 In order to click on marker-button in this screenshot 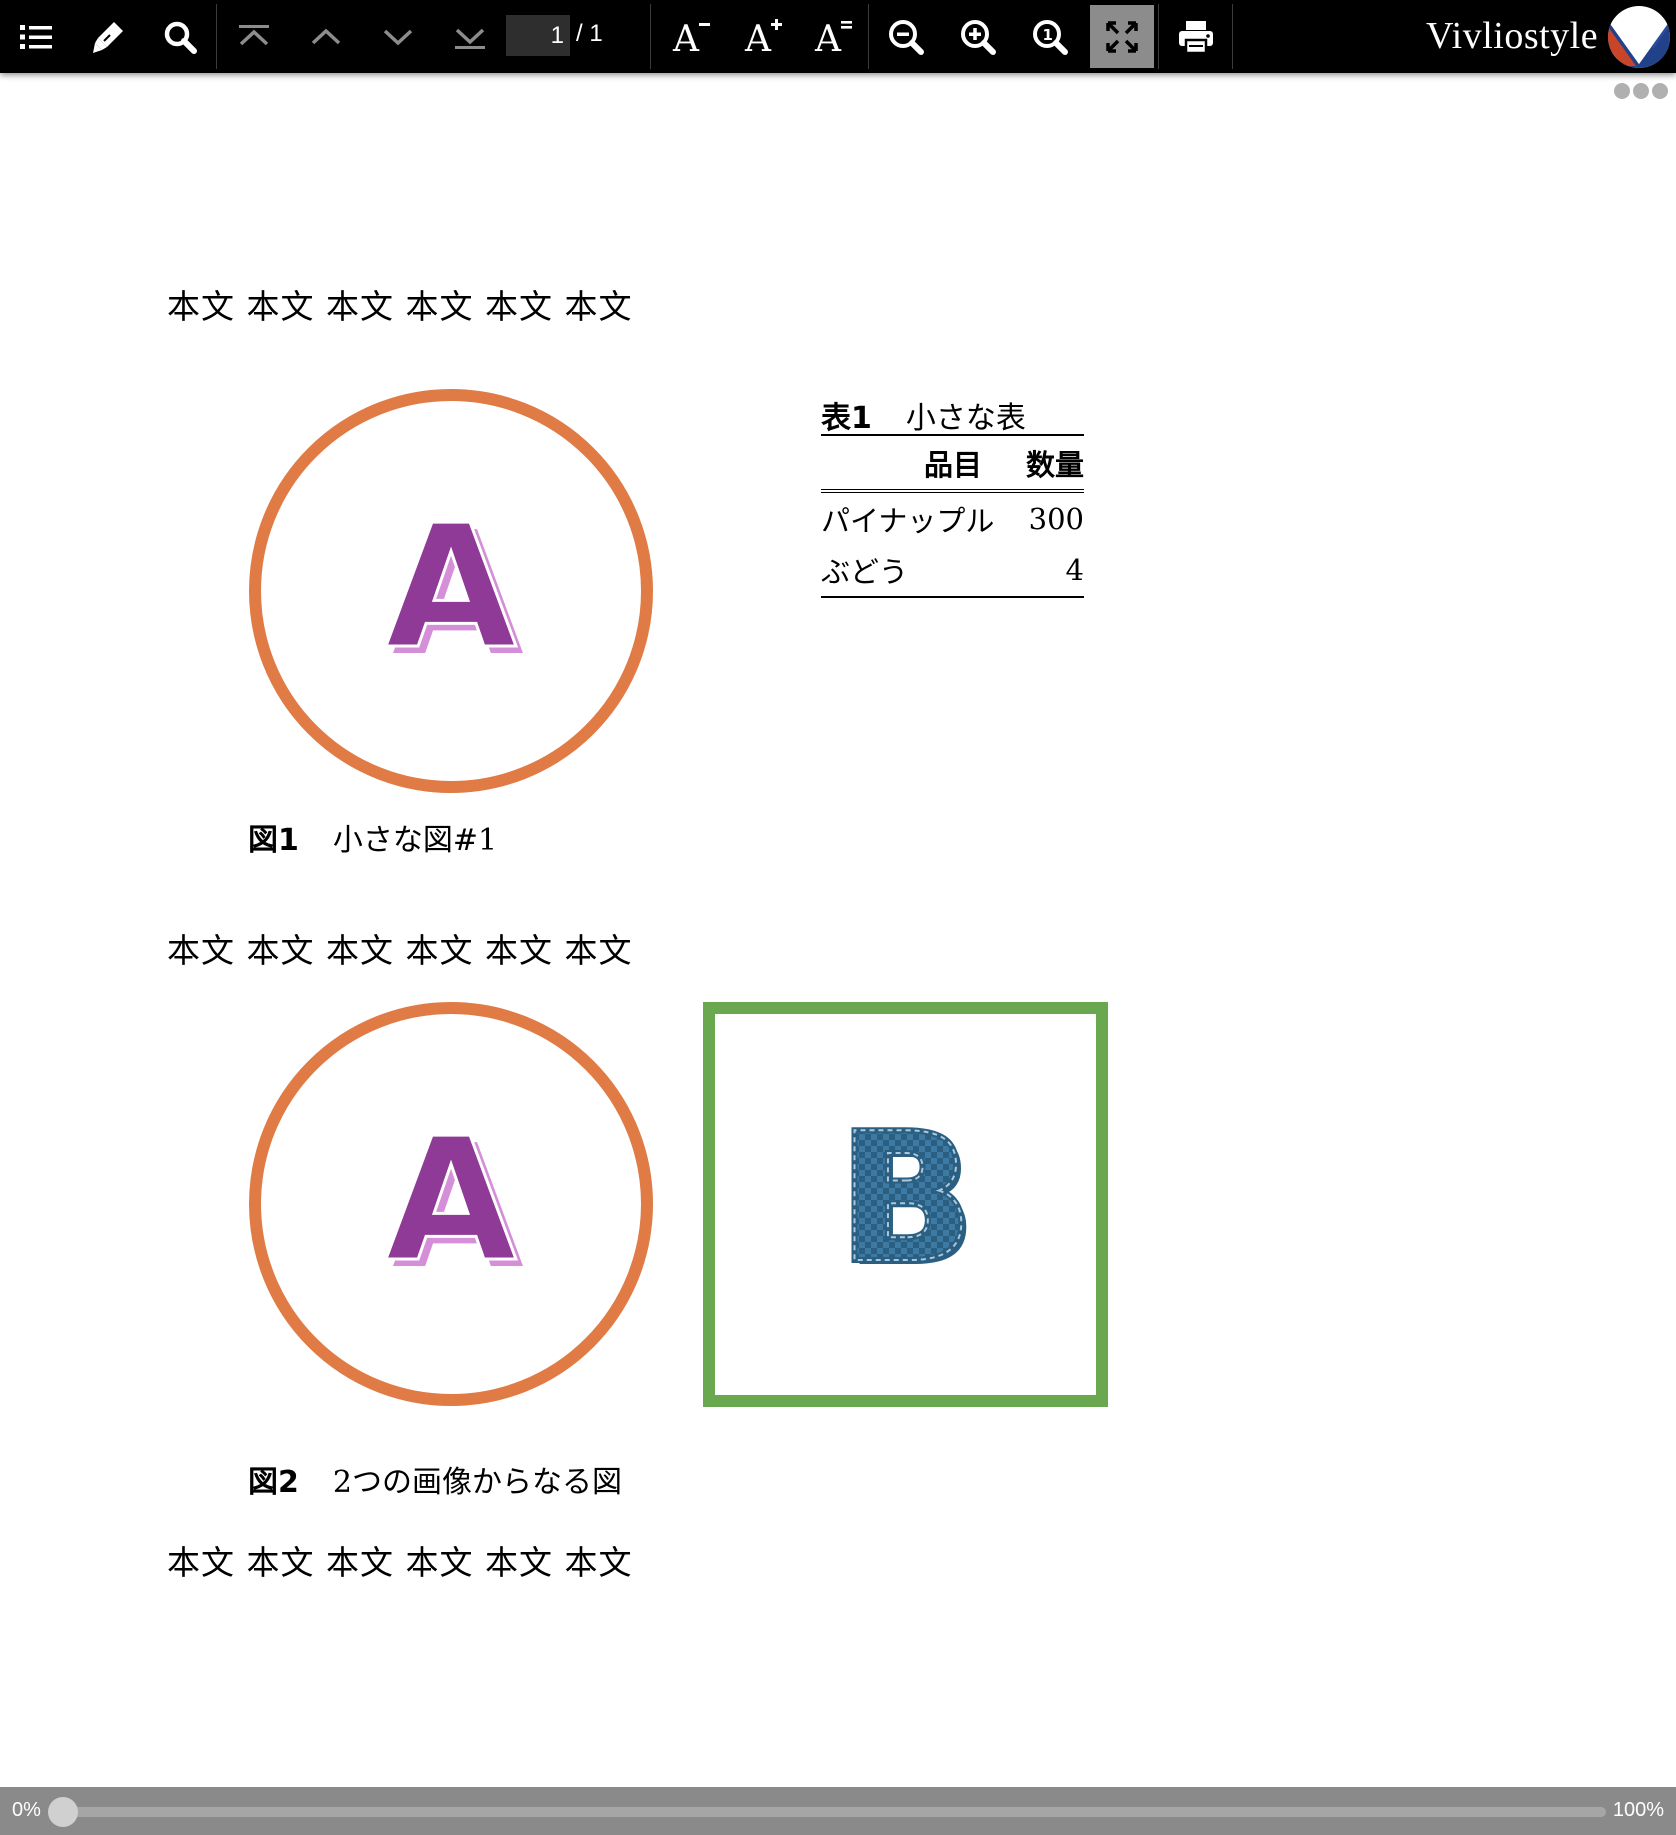, I will do `click(108, 36)`.